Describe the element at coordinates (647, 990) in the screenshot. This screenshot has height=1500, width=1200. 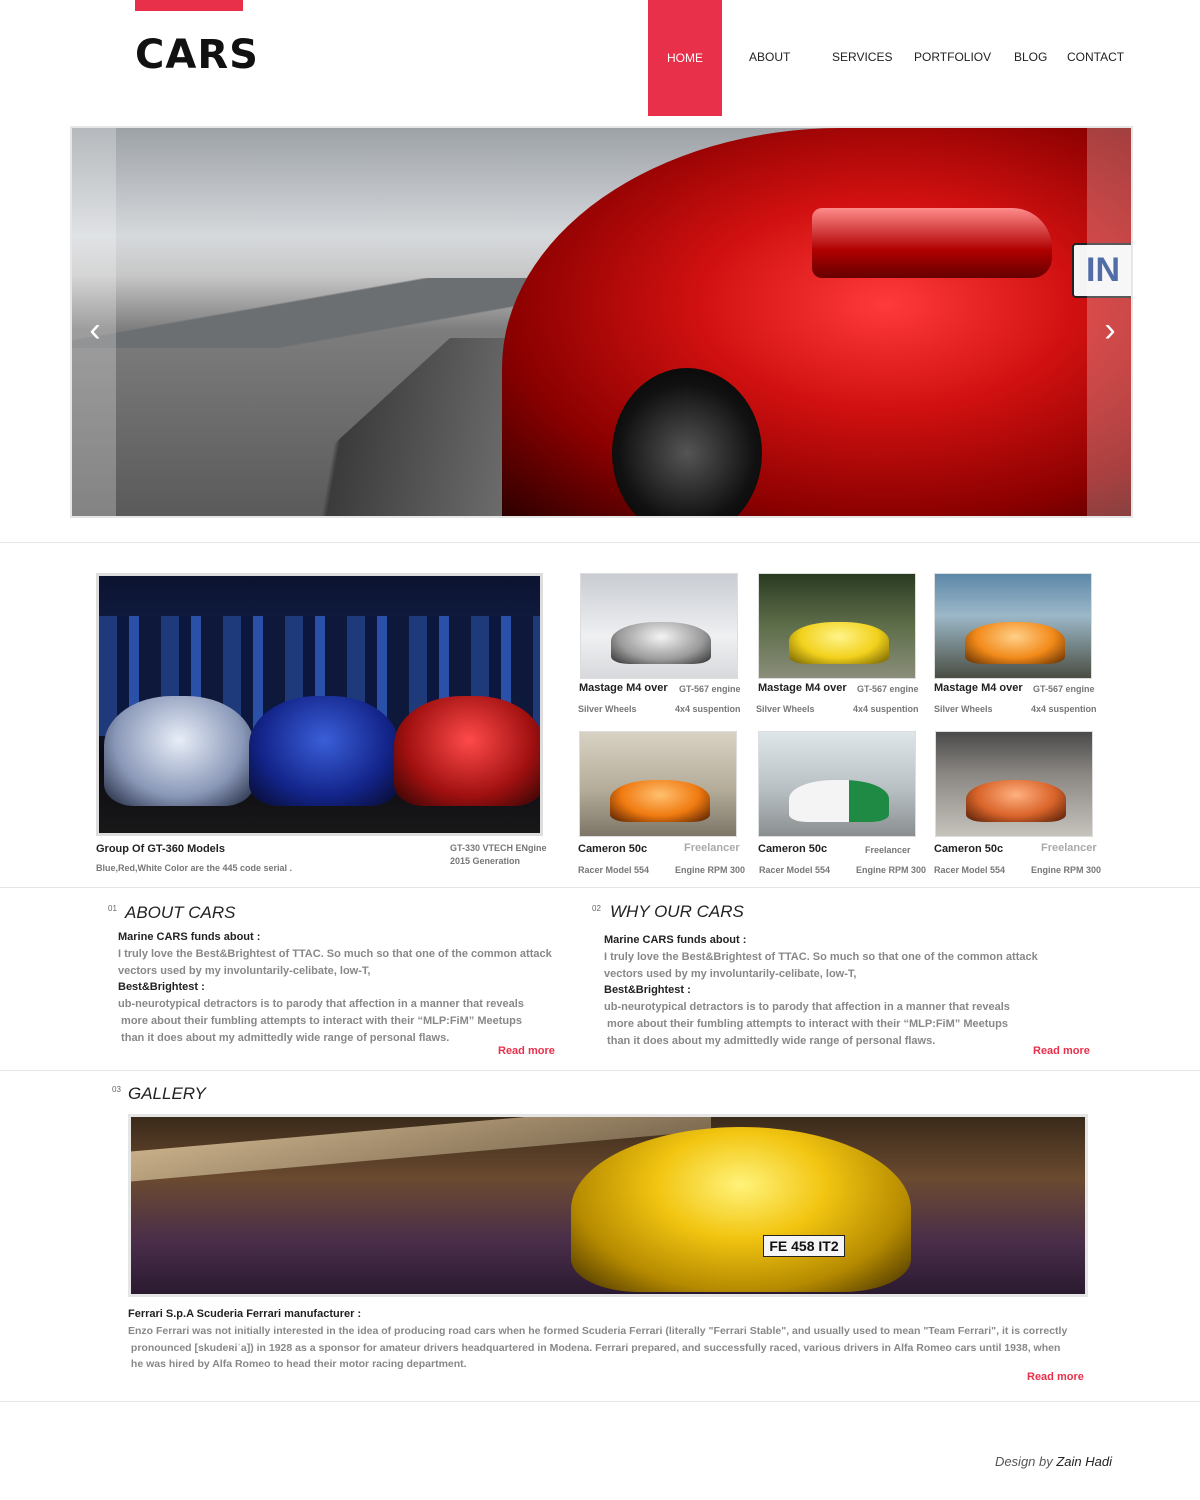
I see `why-subheading: Best&Brightest :` at that location.